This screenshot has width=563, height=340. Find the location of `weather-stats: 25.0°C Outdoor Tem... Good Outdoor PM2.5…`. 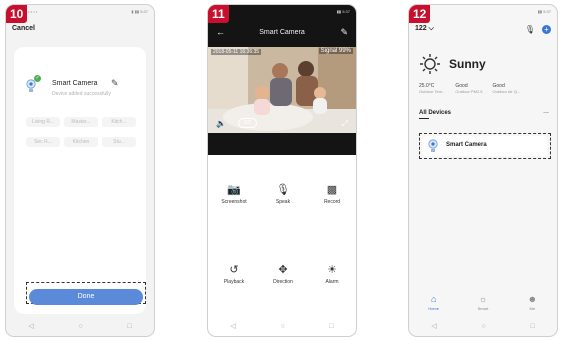

weather-stats: 25.0°C Outdoor Tem... Good Outdoor PM2.5… is located at coordinates (485, 88).